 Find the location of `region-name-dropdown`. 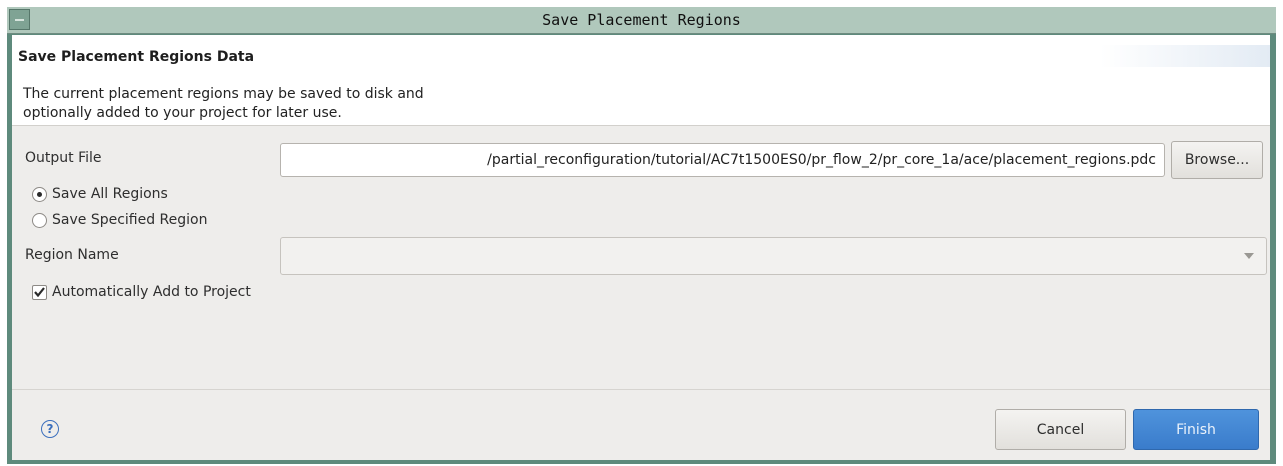

region-name-dropdown is located at coordinates (773, 256).